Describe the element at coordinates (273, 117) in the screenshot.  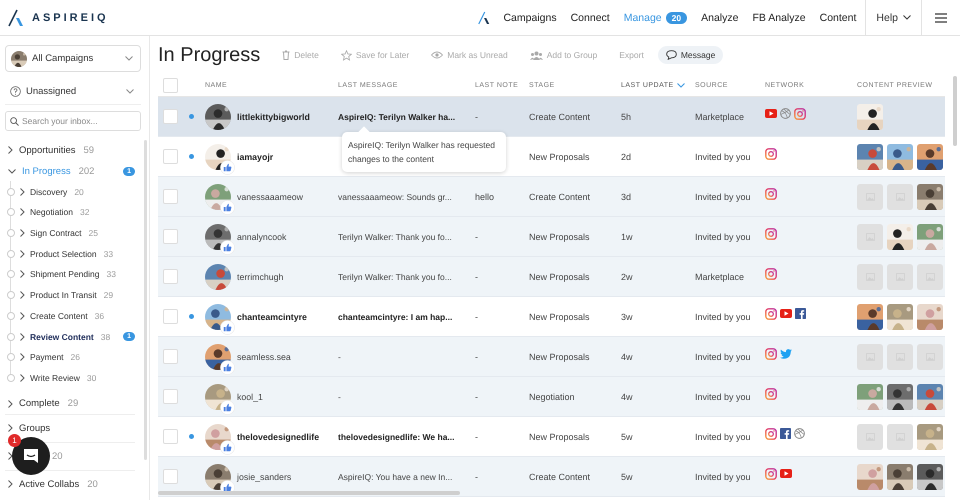
I see `influencer-name: littlekittybigworld` at that location.